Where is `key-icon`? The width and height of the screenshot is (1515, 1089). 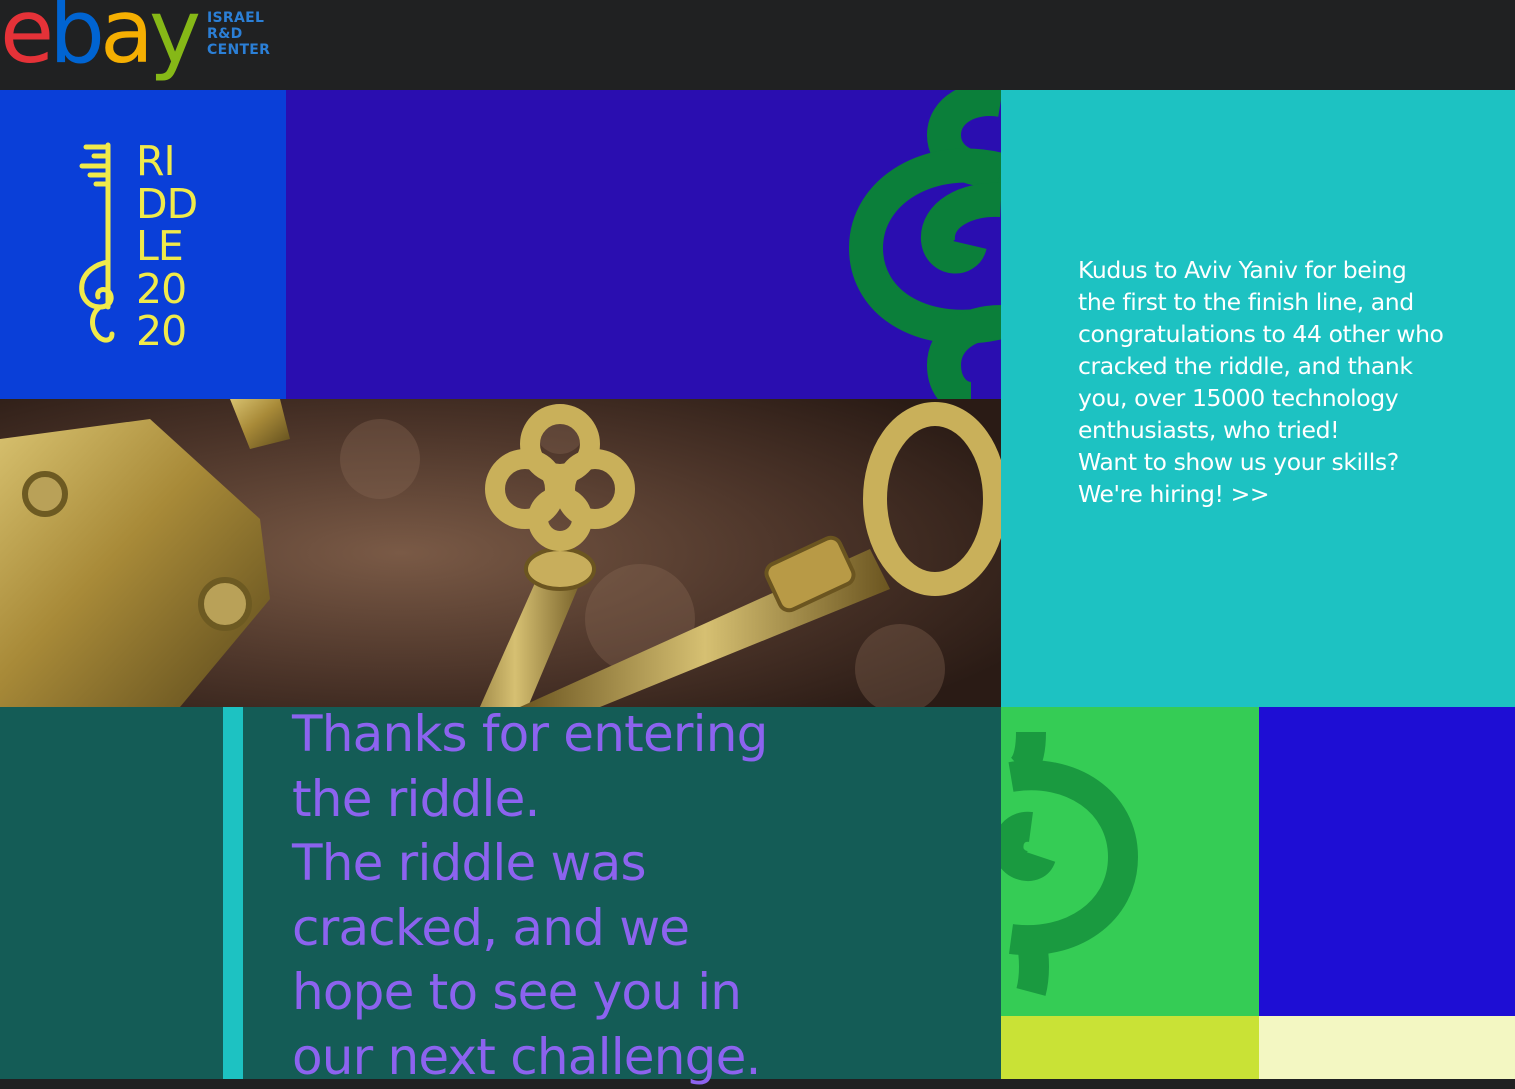
key-icon is located at coordinates (97, 242).